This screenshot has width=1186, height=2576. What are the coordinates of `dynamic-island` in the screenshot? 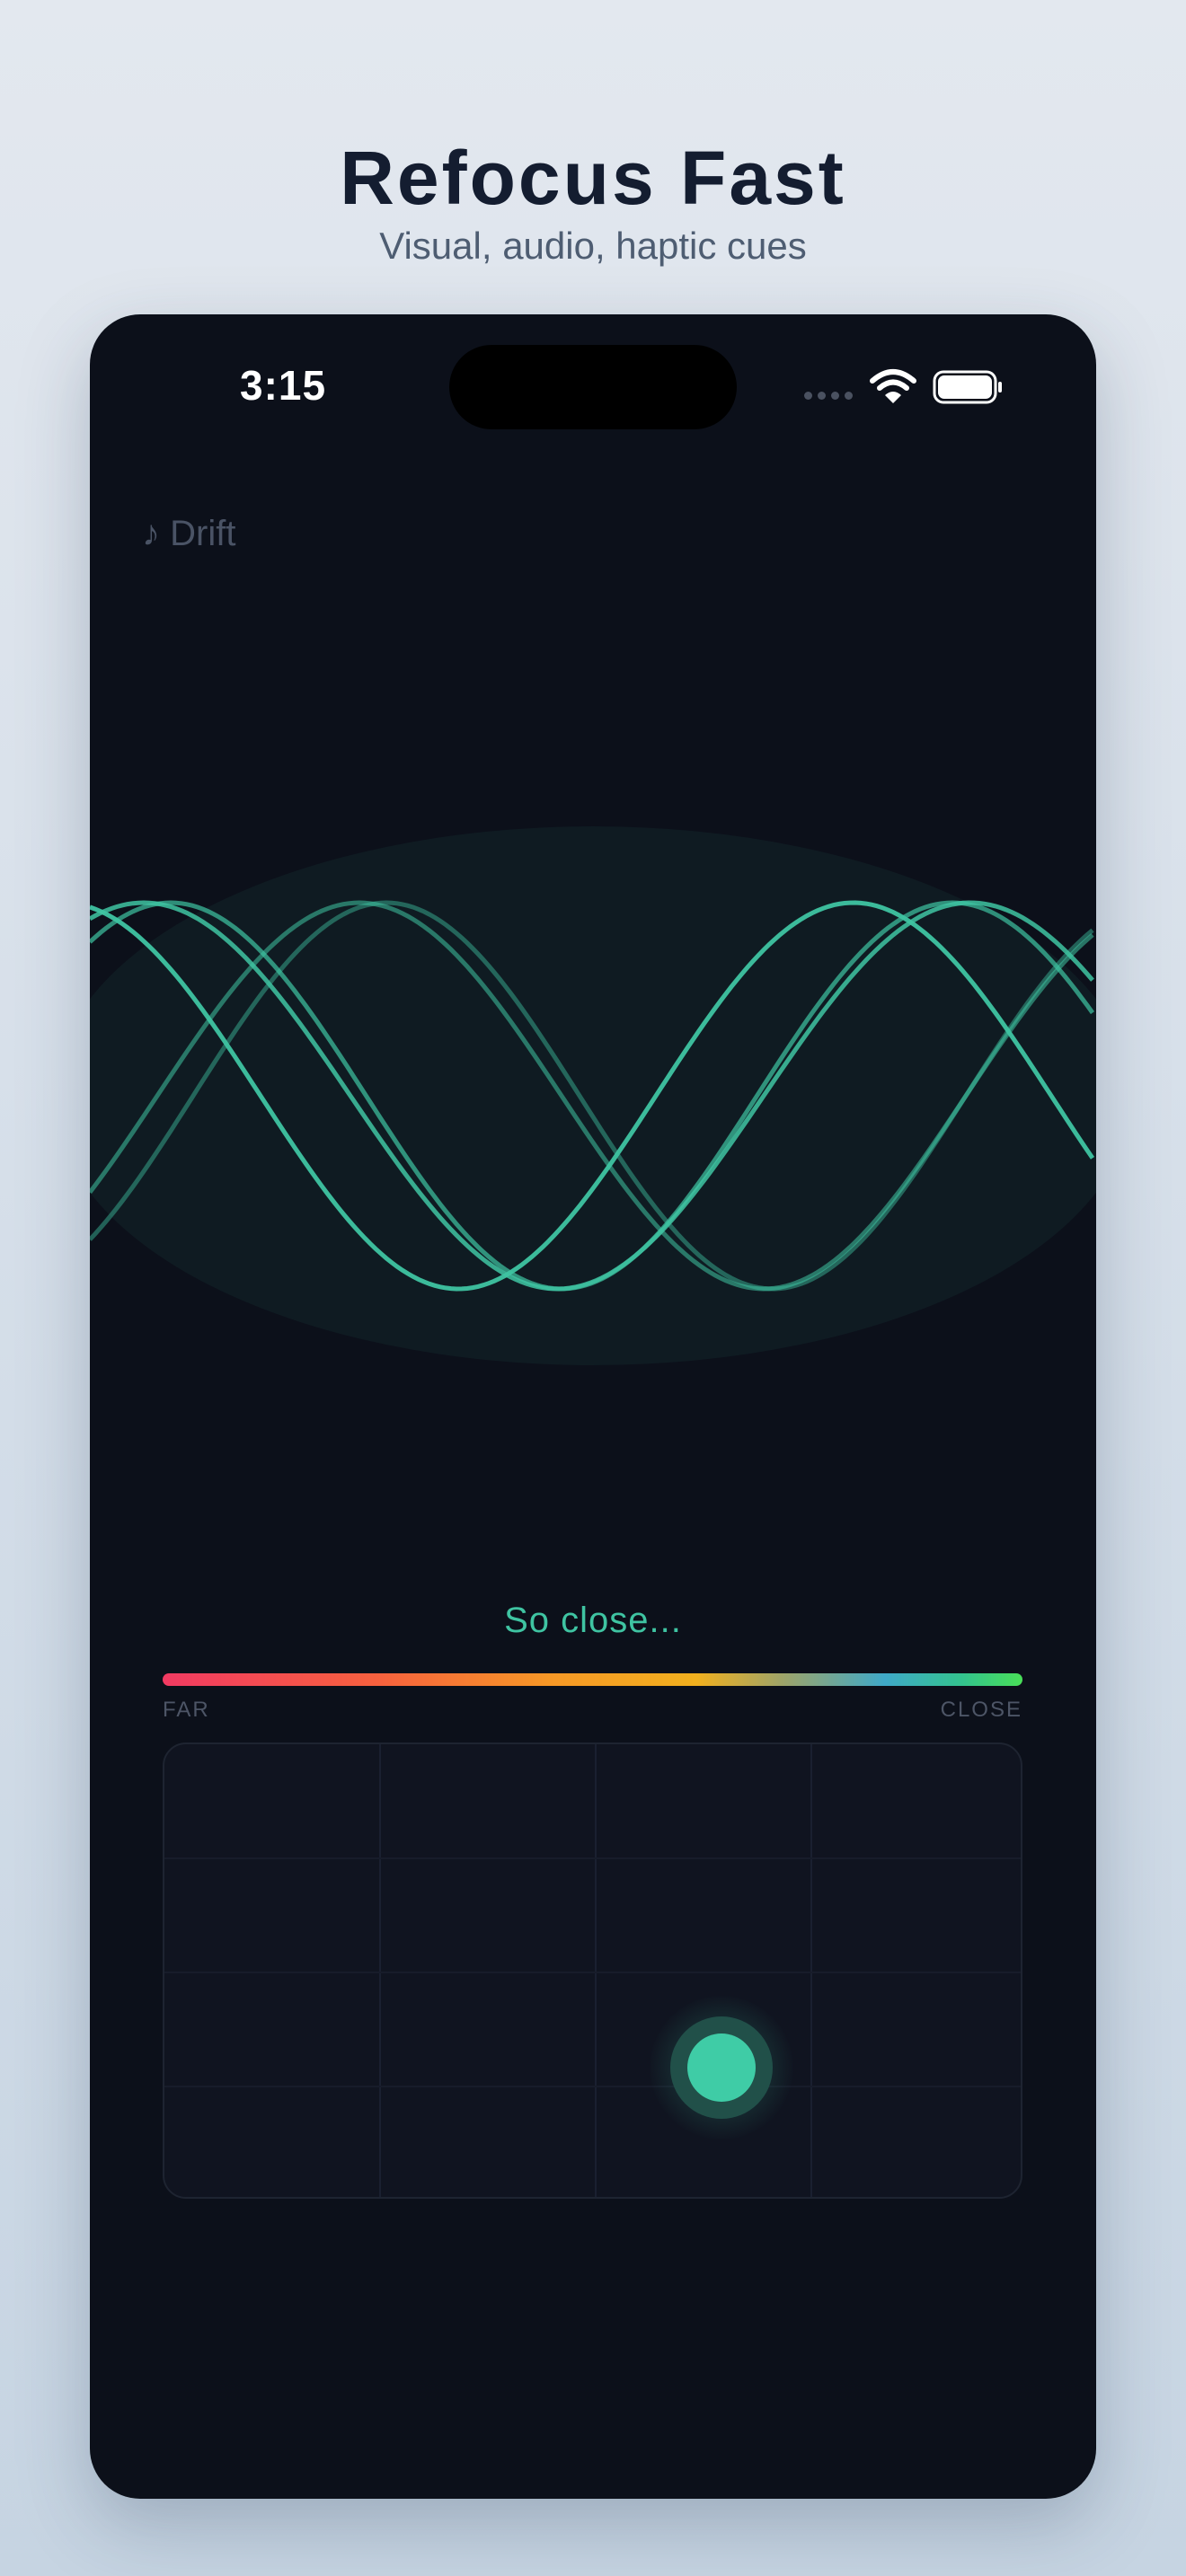 It's located at (593, 387).